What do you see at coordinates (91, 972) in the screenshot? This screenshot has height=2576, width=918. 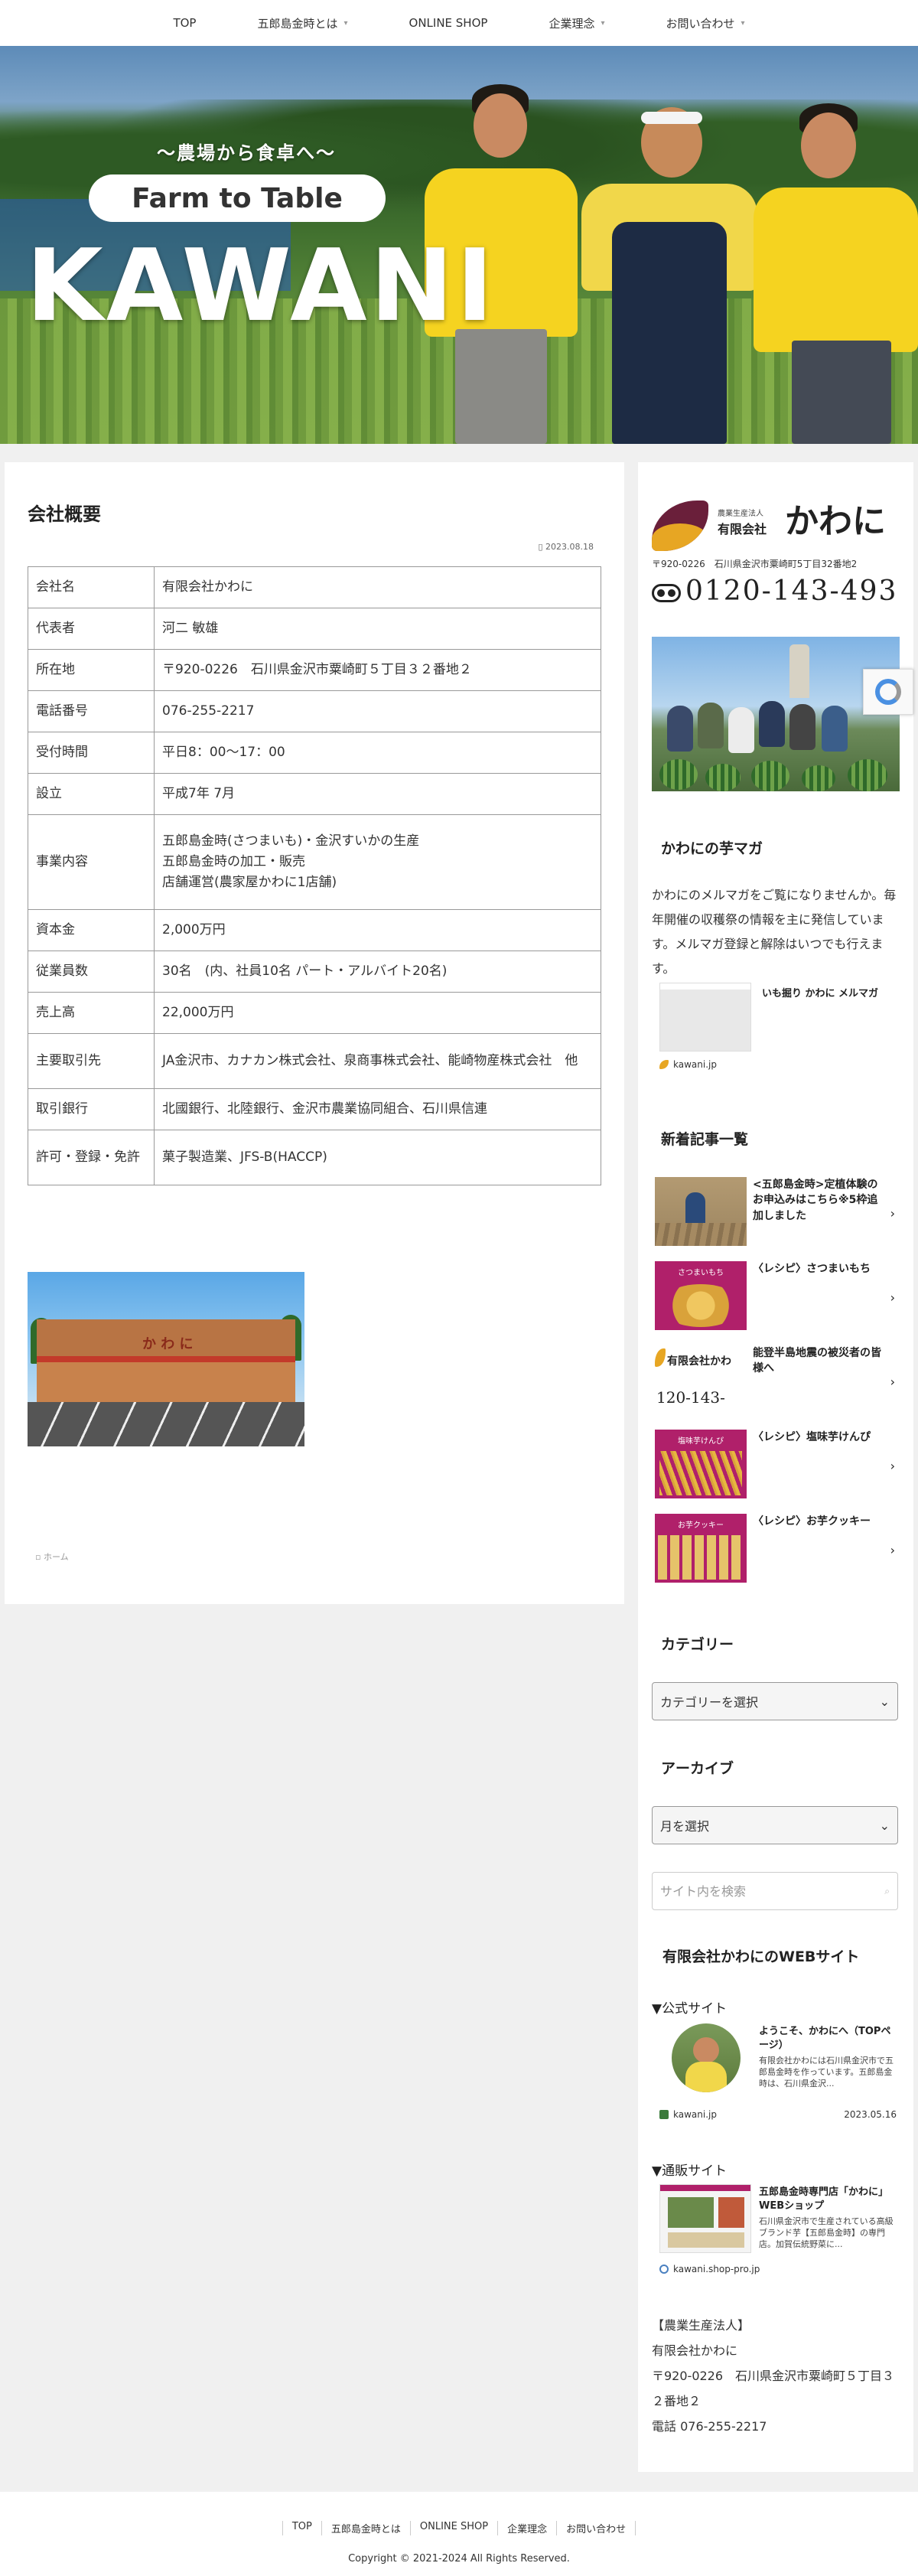 I see `table-key-cell: 従業員数` at bounding box center [91, 972].